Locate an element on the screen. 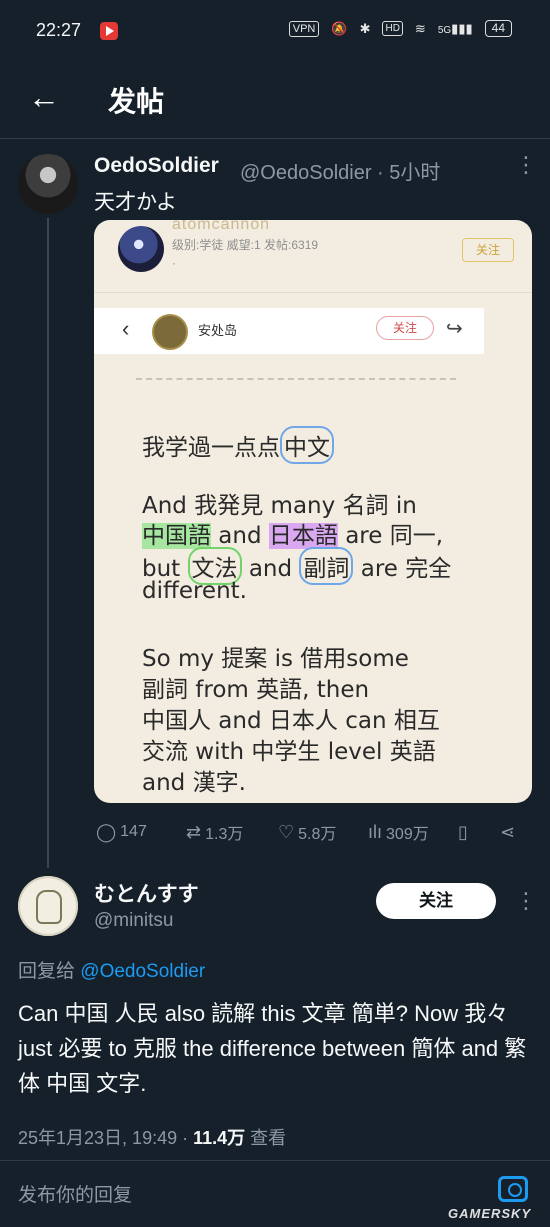 The height and width of the screenshot is (1227, 550). follow-button: 关注 is located at coordinates (436, 901).